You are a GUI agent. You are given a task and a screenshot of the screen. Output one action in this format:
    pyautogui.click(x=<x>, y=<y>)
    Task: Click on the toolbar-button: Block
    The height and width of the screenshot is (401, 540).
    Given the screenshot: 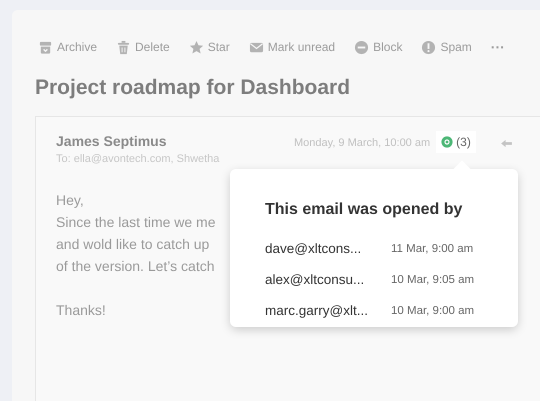 What is the action you would take?
    pyautogui.click(x=378, y=47)
    